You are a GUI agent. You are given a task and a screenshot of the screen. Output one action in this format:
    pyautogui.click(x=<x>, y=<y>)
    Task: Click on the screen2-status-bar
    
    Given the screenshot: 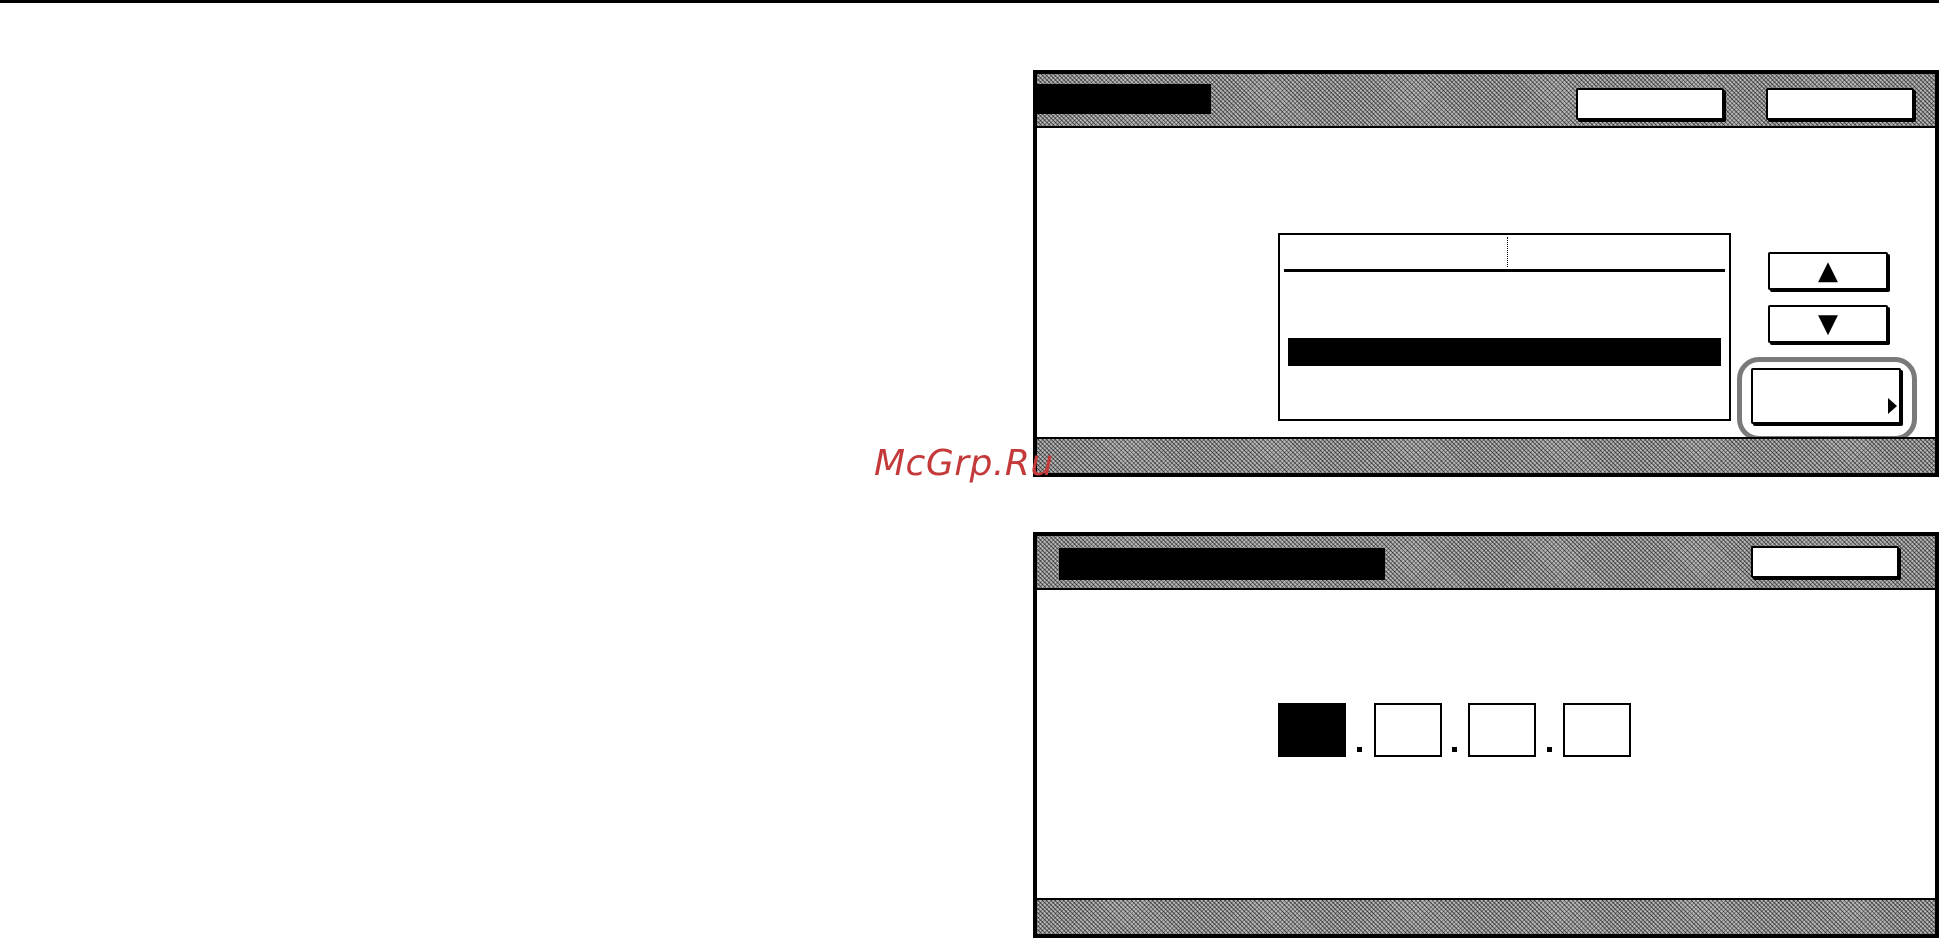 What is the action you would take?
    pyautogui.click(x=1486, y=916)
    